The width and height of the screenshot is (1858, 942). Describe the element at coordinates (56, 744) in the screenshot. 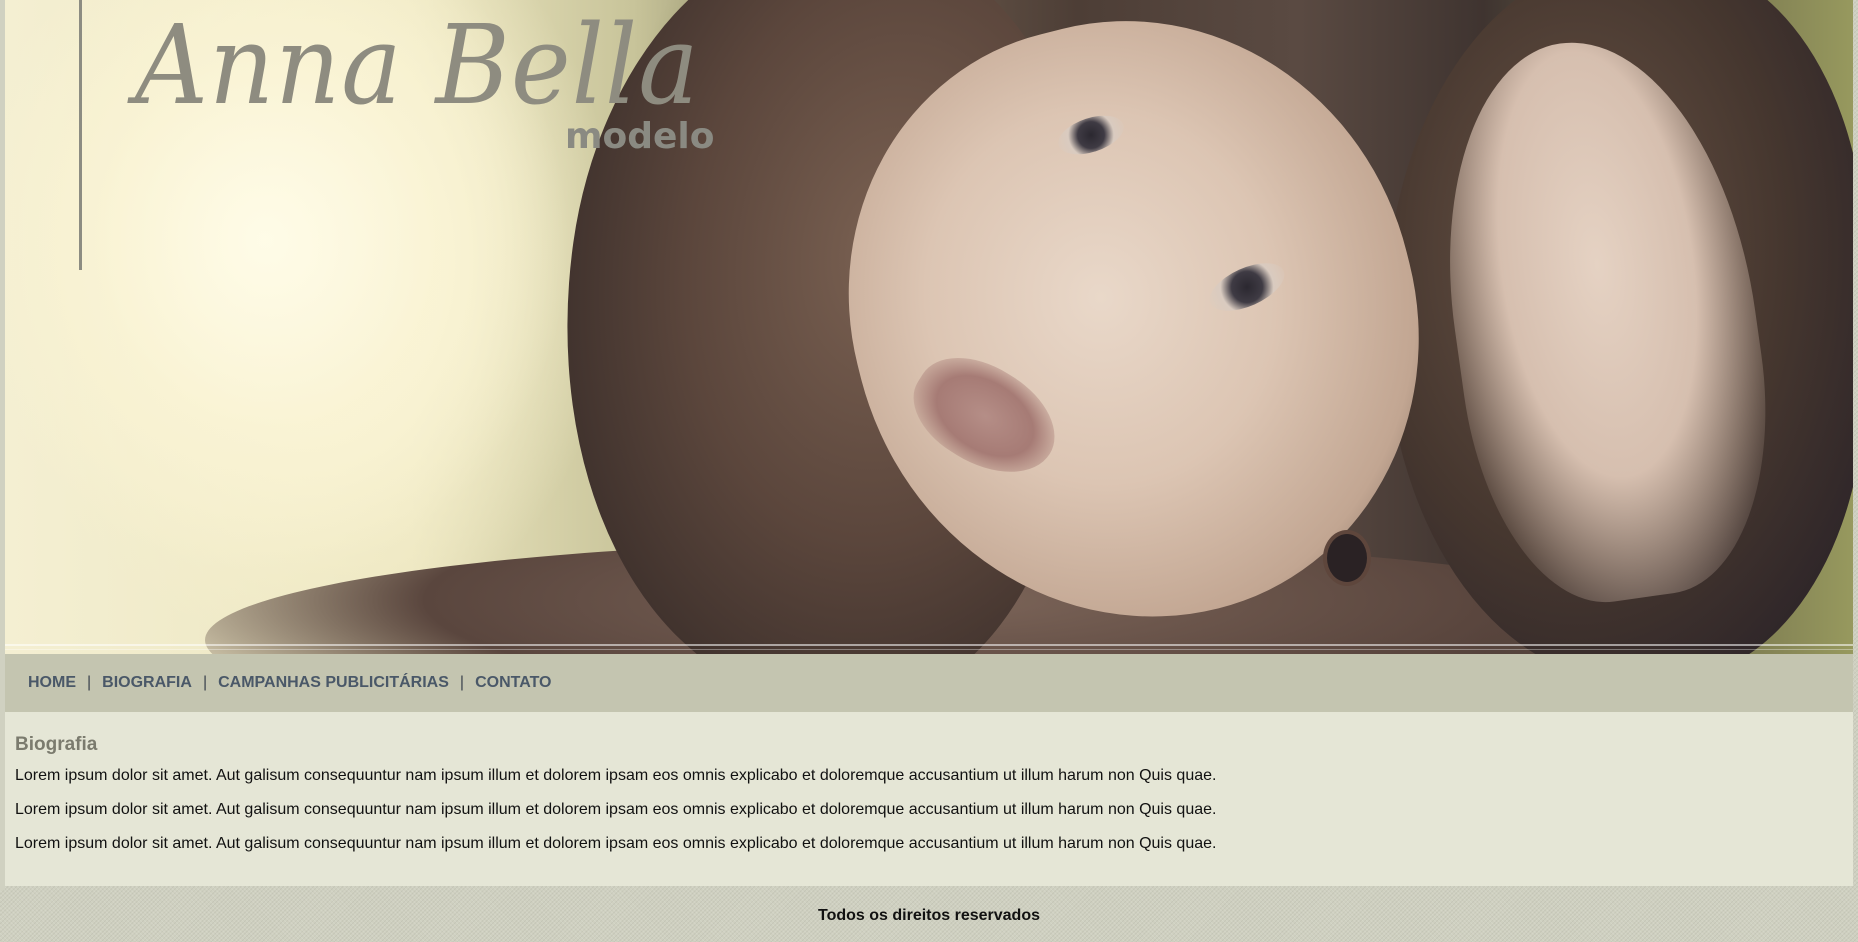

I see `section-title: Biografia` at that location.